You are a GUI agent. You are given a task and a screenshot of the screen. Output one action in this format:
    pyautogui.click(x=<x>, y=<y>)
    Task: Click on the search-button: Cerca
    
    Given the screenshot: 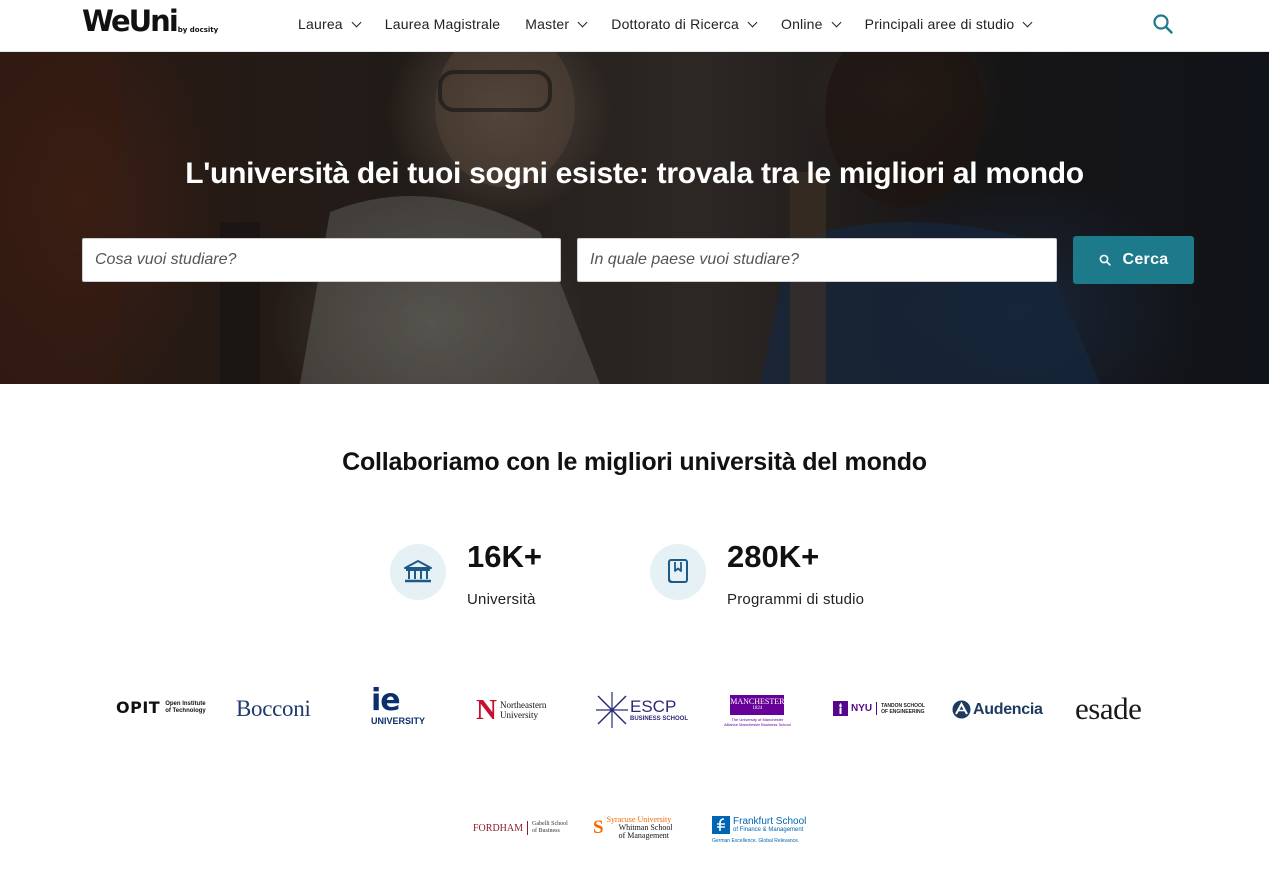 What is the action you would take?
    pyautogui.click(x=1133, y=260)
    